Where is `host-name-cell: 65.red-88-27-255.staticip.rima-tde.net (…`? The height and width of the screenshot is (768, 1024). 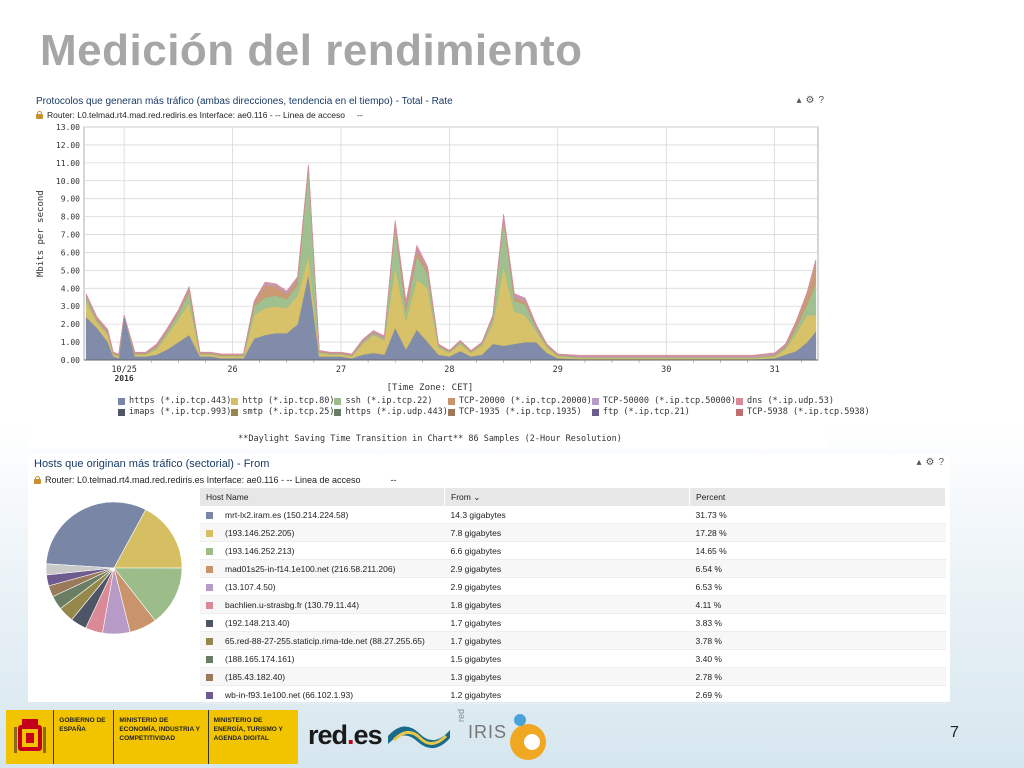
host-name-cell: 65.red-88-27-255.staticip.rima-tde.net (… is located at coordinates (322, 640).